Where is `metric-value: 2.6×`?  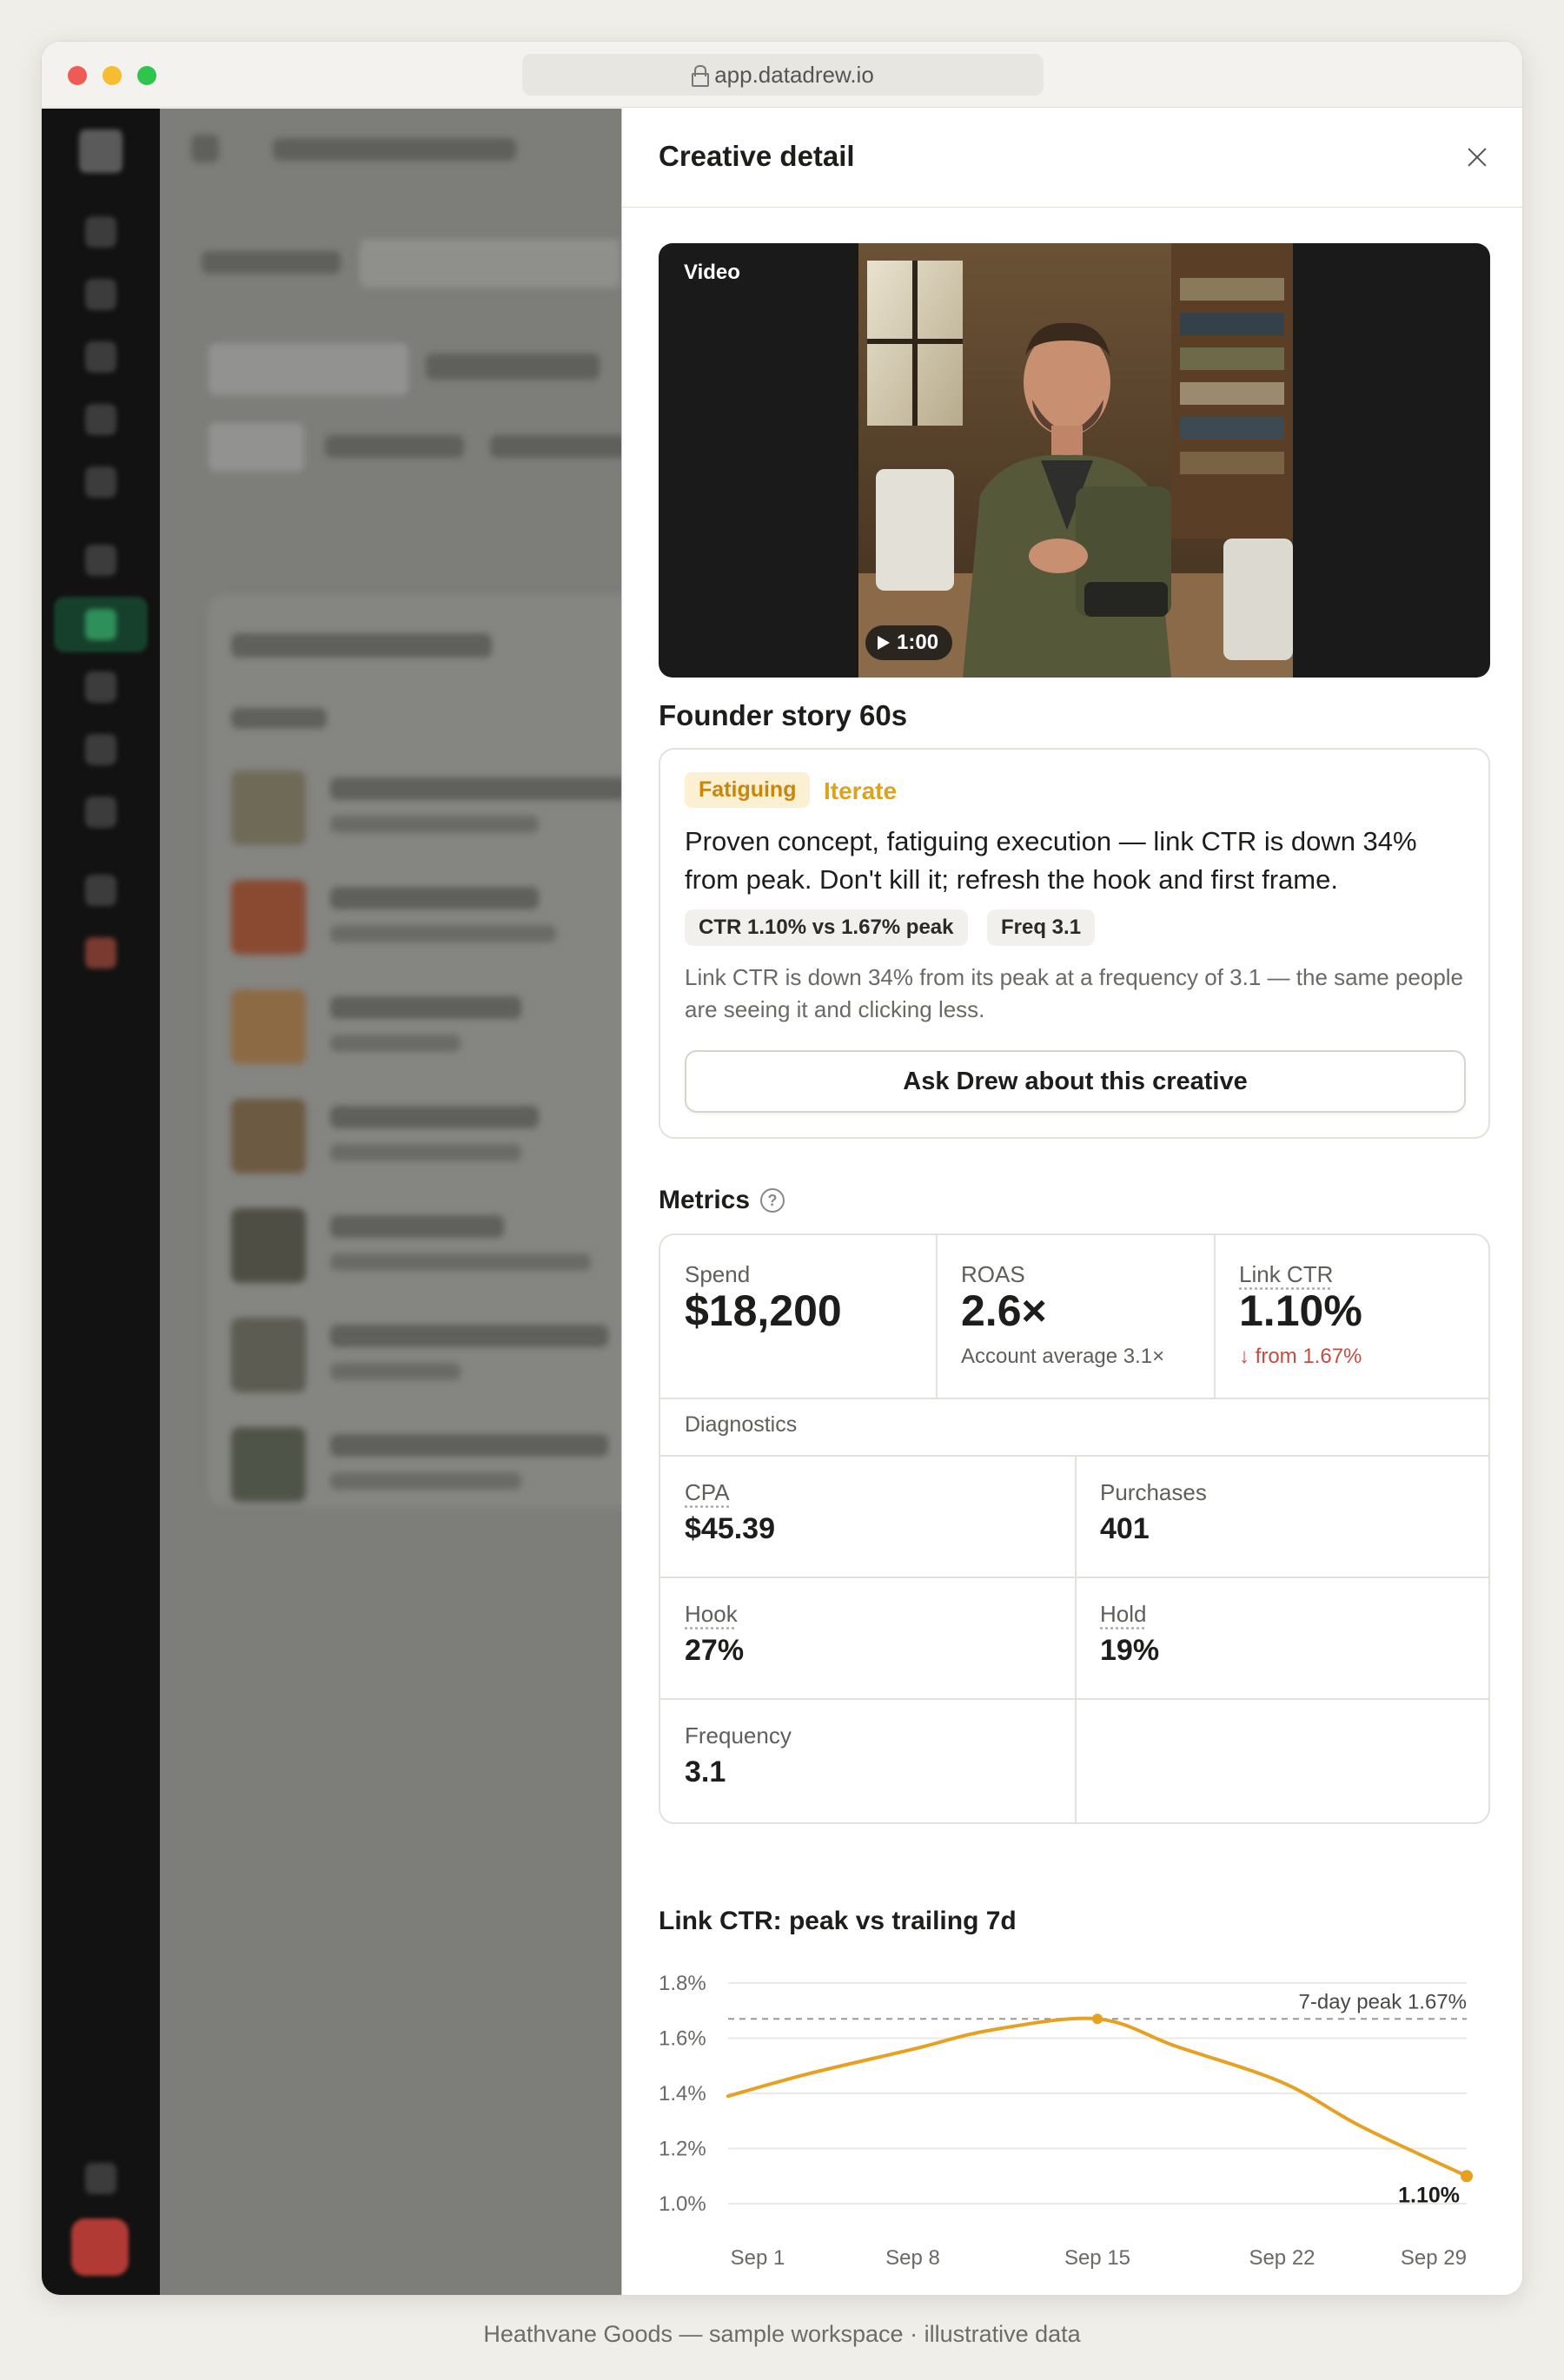 metric-value: 2.6× is located at coordinates (1004, 1310).